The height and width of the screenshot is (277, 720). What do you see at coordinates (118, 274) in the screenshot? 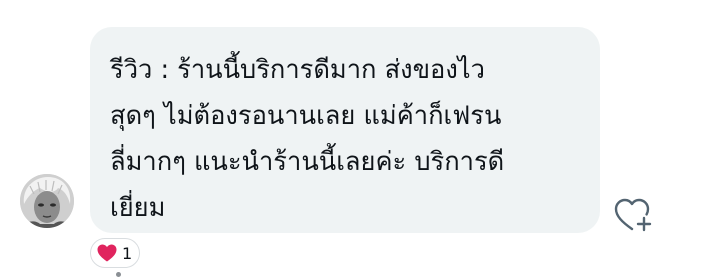
I see `next-item-indicator` at bounding box center [118, 274].